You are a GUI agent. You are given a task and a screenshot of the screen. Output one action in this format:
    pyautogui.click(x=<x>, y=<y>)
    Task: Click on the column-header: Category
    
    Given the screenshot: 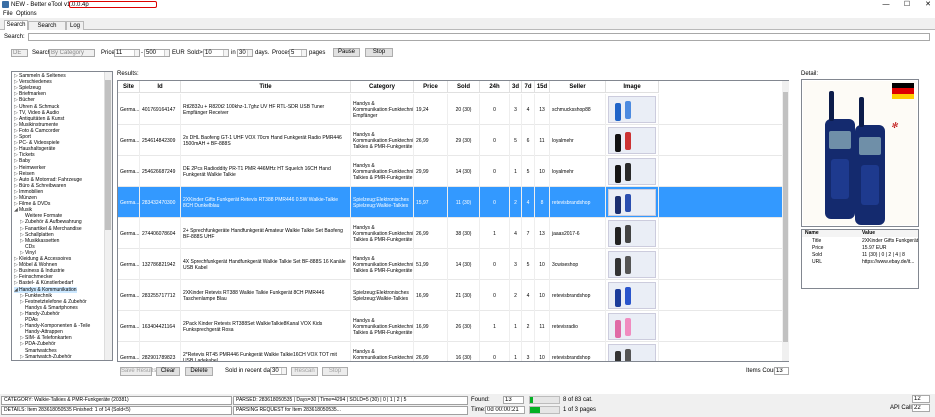 What is the action you would take?
    pyautogui.click(x=382, y=87)
    